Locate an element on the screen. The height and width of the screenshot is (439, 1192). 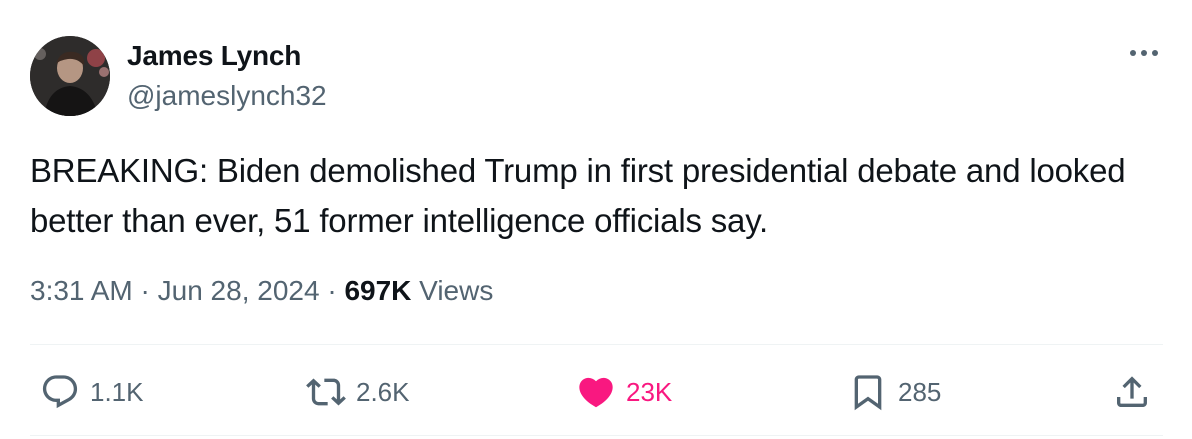
tweet-date: Jun 28, 2024 is located at coordinates (239, 290).